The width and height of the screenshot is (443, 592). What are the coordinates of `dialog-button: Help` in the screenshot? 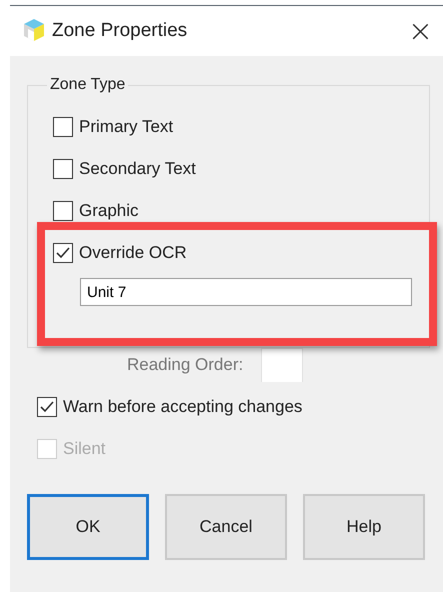 It's located at (364, 527).